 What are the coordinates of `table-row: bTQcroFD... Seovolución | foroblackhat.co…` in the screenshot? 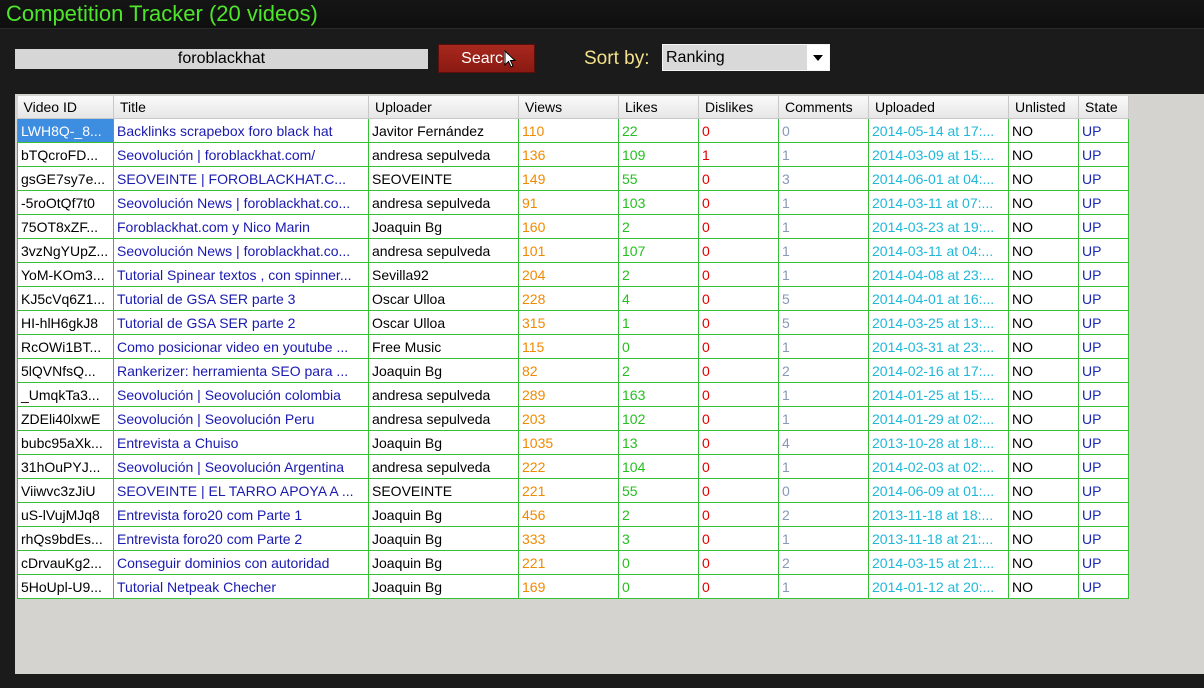 It's located at (573, 154).